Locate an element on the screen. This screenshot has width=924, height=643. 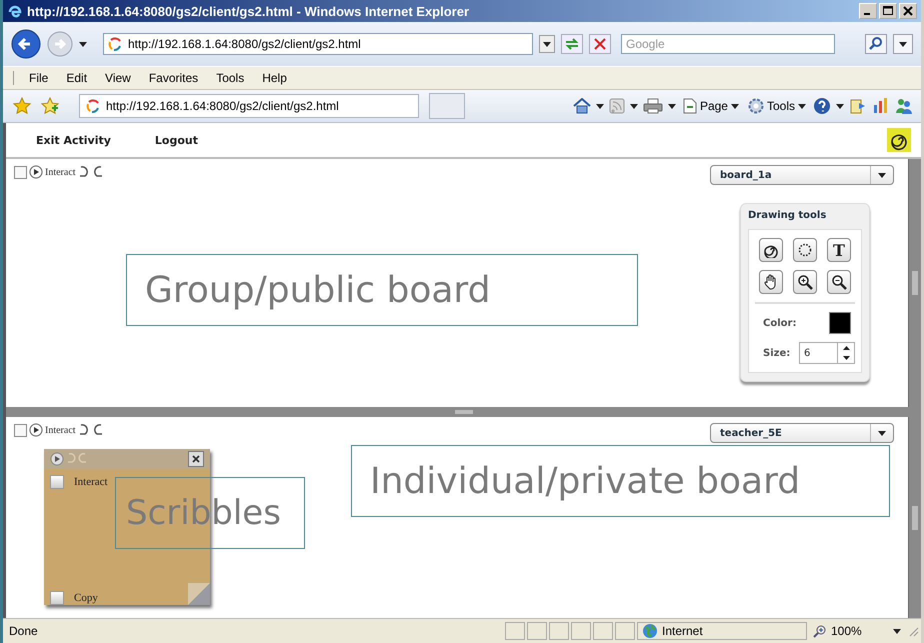
up-arrow-icon is located at coordinates (846, 348).